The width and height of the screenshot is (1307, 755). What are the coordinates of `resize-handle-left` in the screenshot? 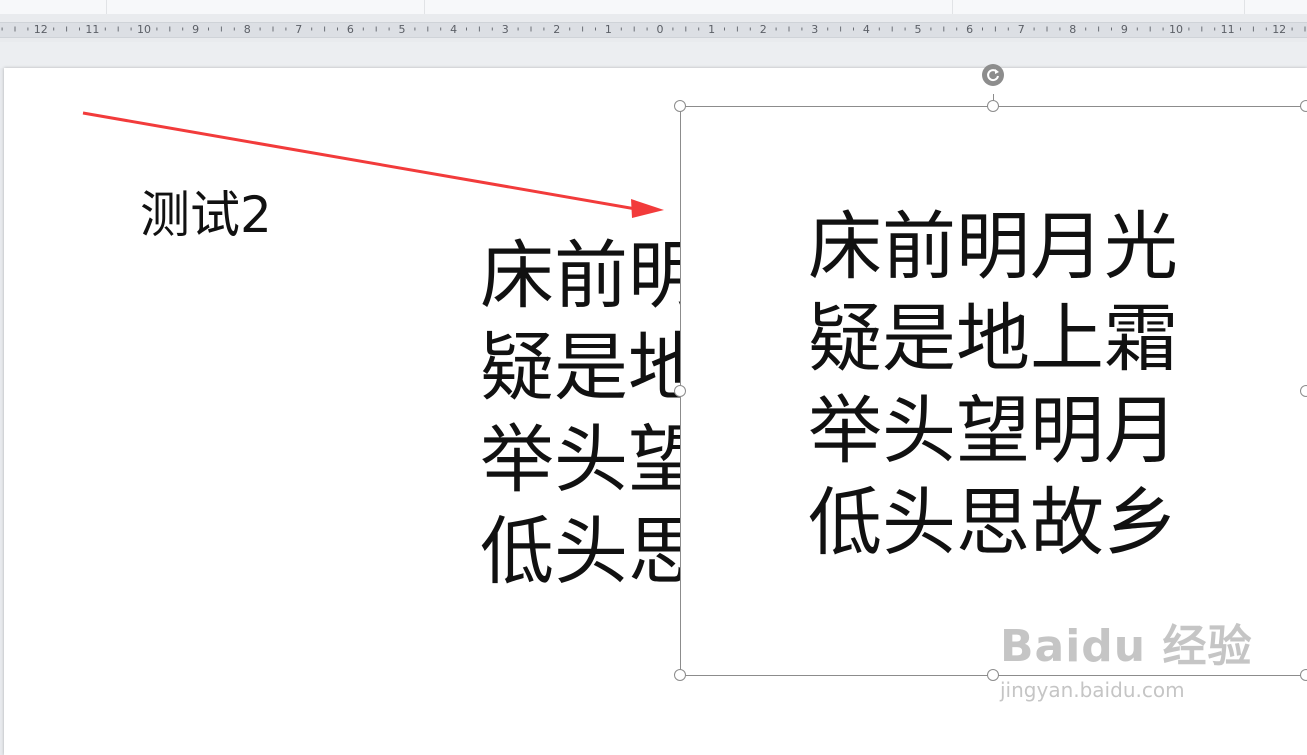 It's located at (680, 391).